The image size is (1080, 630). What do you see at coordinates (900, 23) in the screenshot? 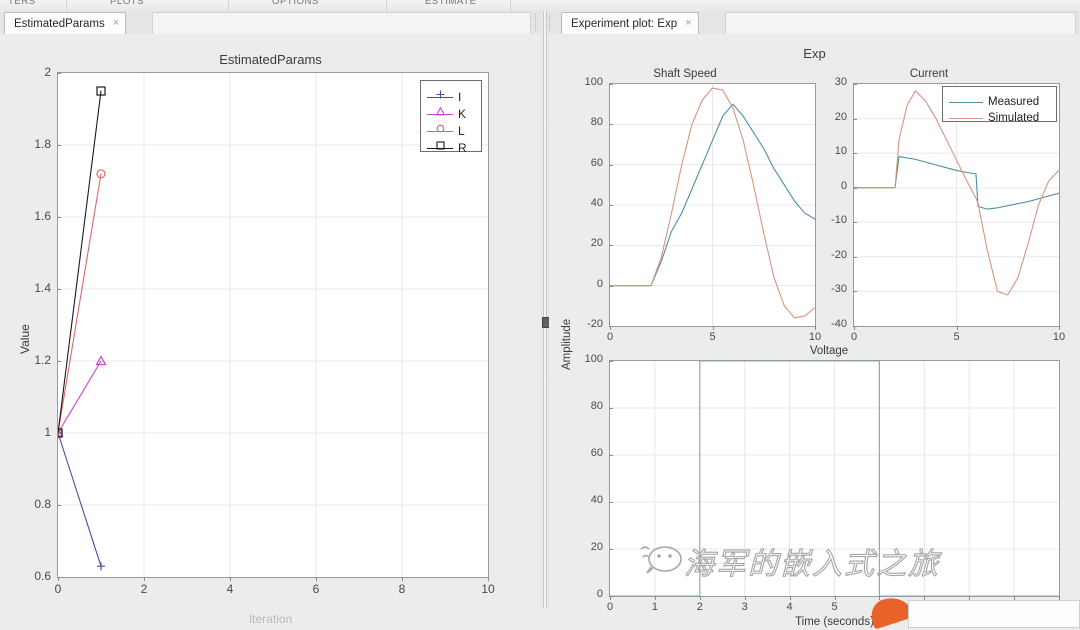
I see `right-tab-filler` at bounding box center [900, 23].